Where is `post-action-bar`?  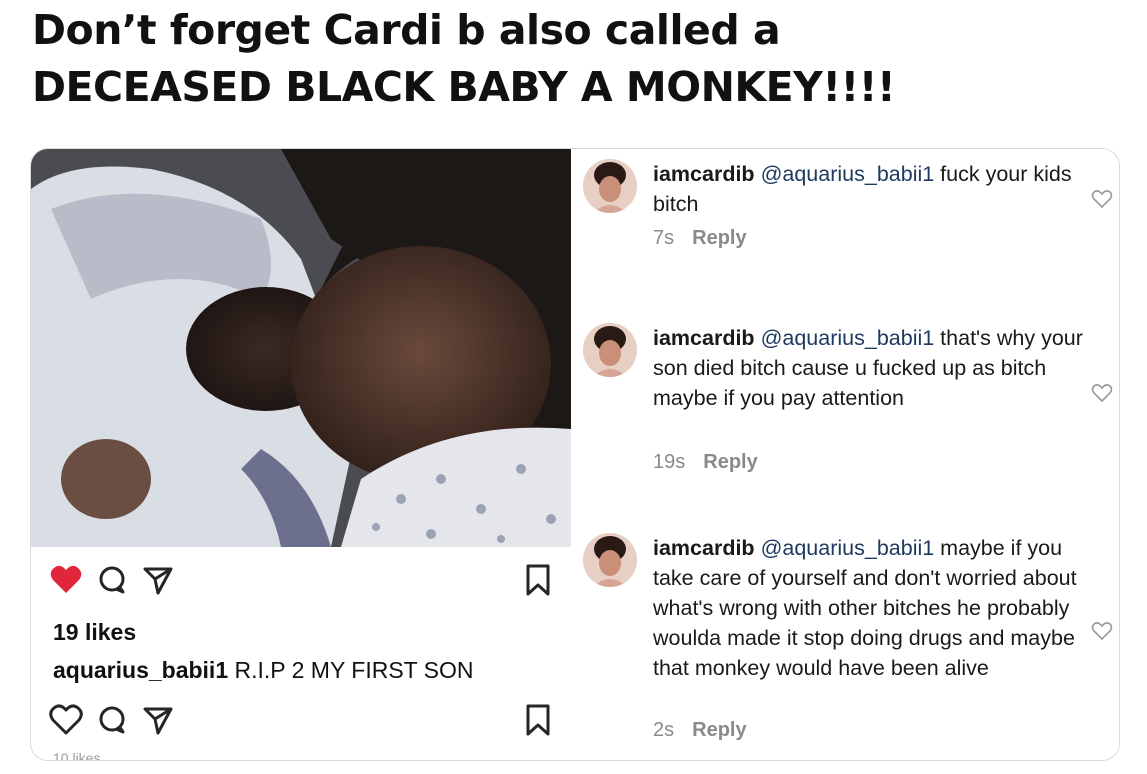
post-action-bar is located at coordinates (302, 581).